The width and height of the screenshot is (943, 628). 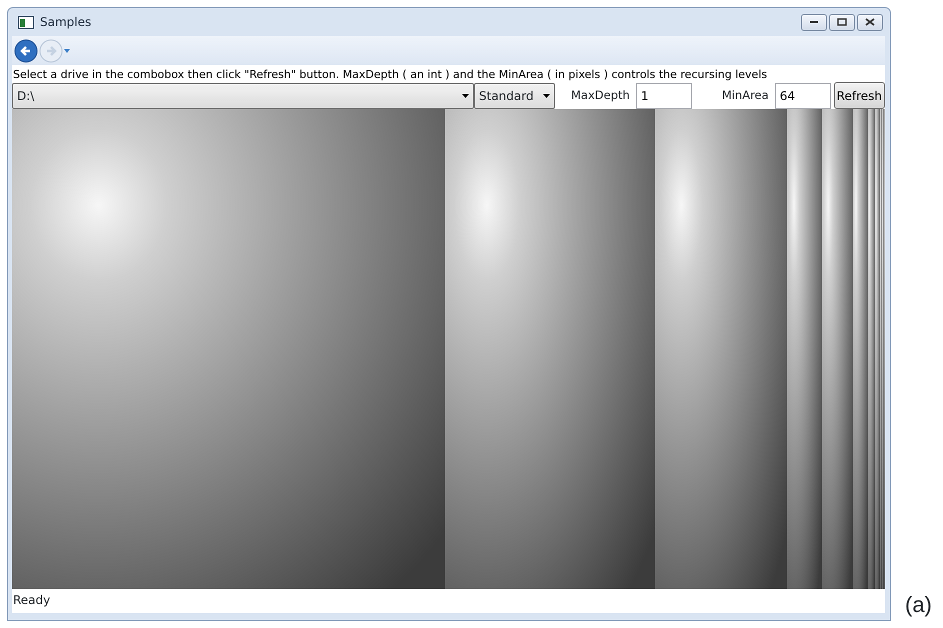 I want to click on close-icon, so click(x=870, y=22).